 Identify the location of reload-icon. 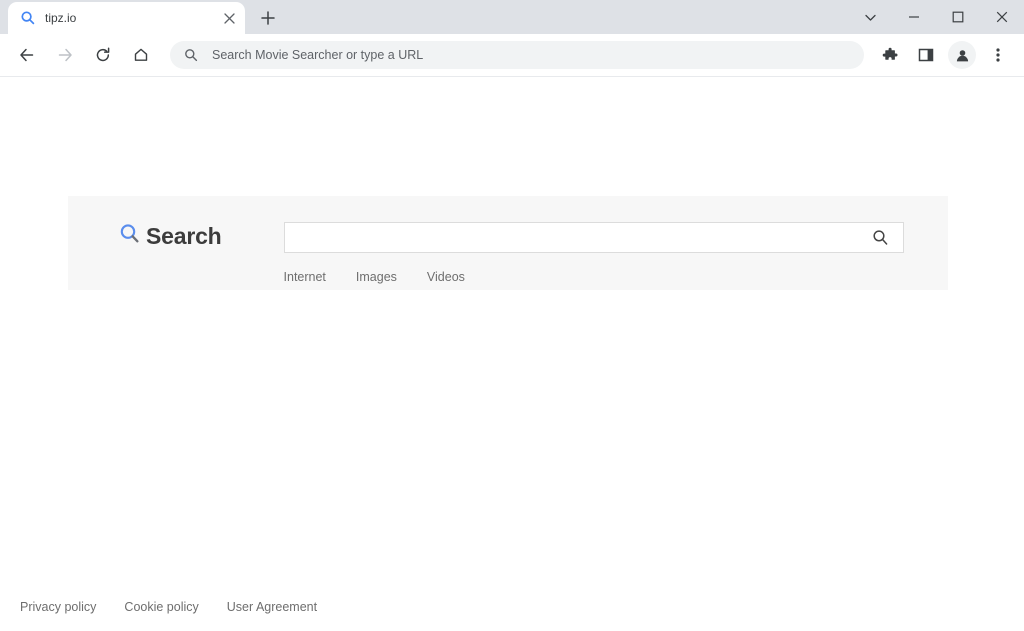
(103, 55).